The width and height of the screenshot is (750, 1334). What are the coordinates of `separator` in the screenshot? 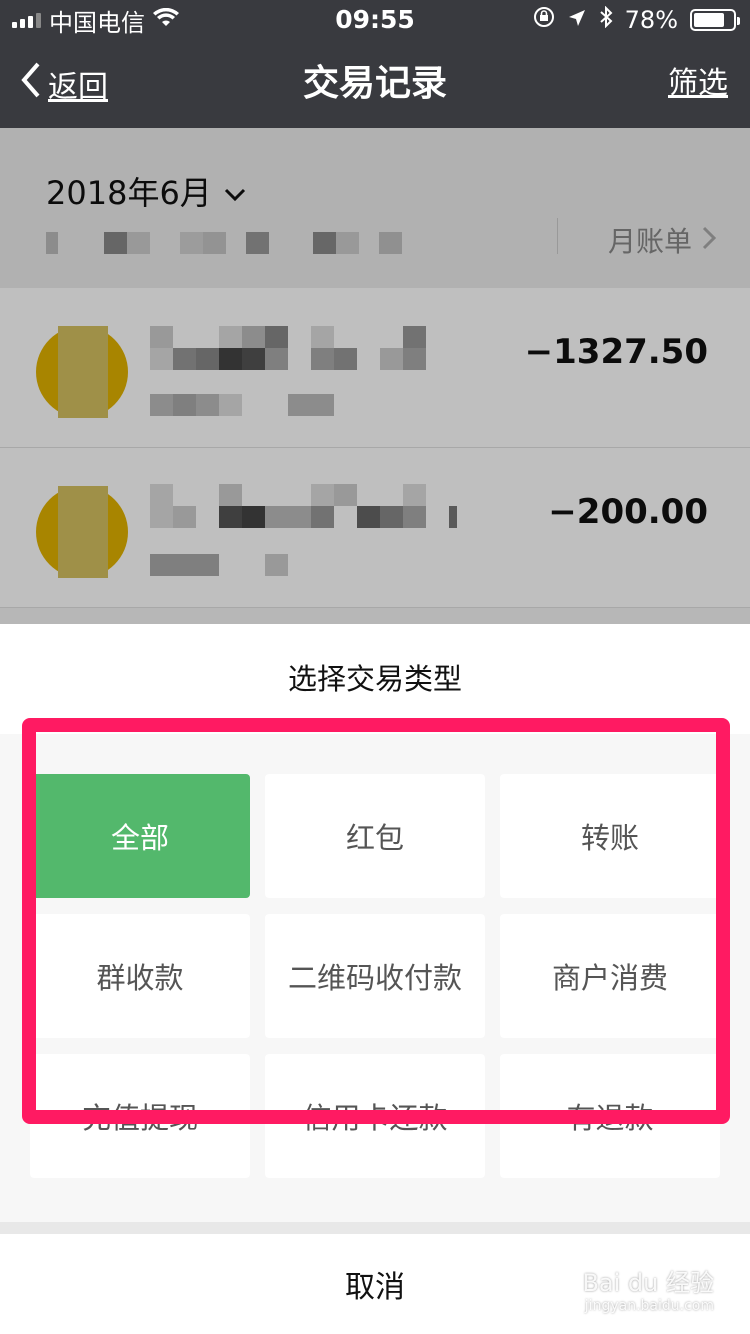 It's located at (375, 1228).